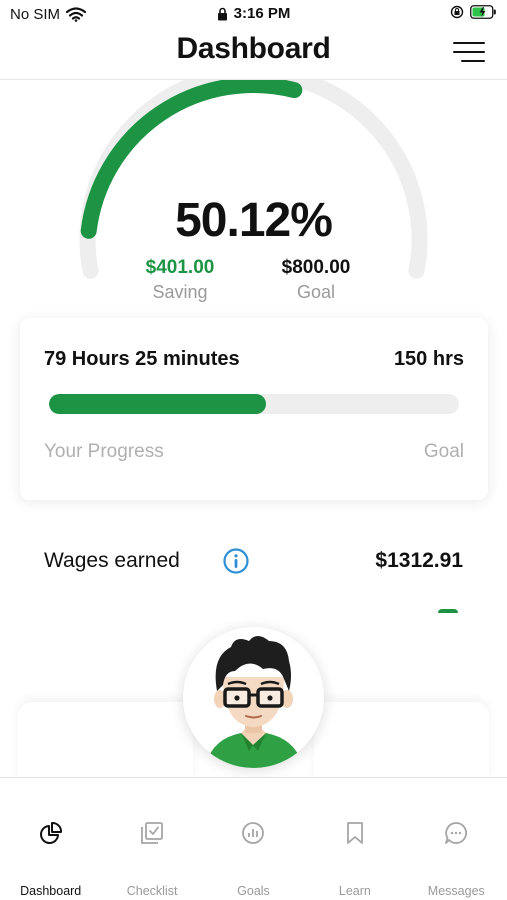  What do you see at coordinates (180, 292) in the screenshot?
I see `saving-label: Saving` at bounding box center [180, 292].